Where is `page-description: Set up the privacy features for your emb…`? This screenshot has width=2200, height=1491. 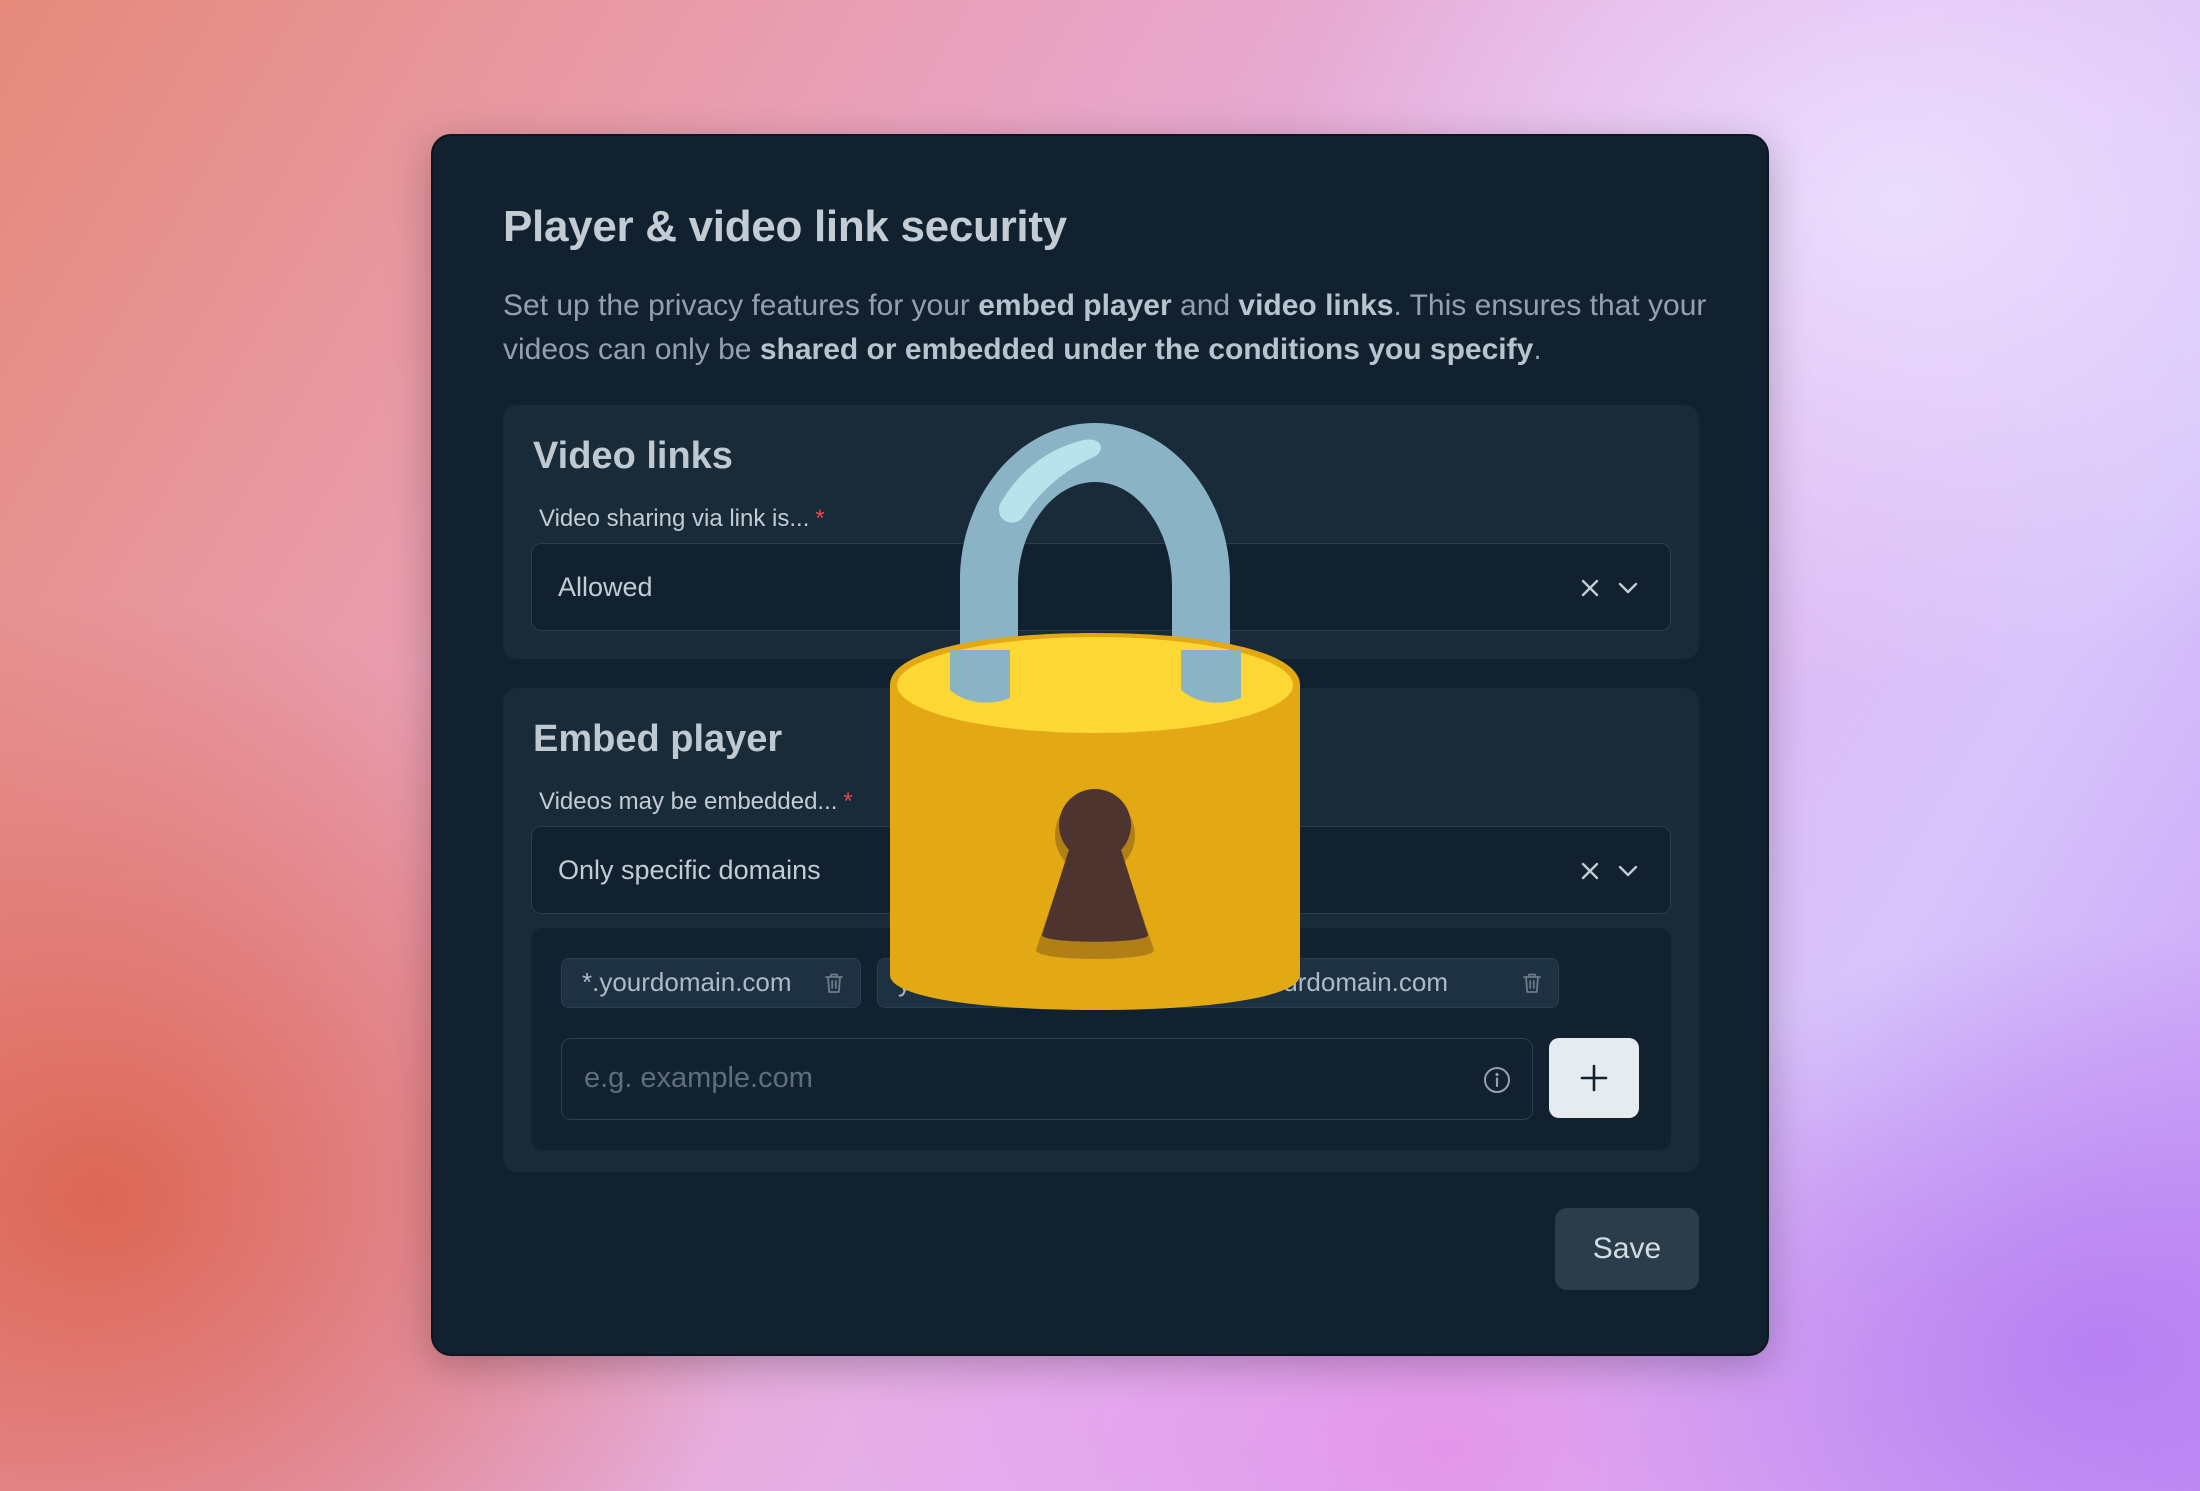 page-description: Set up the privacy features for your emb… is located at coordinates (1105, 327).